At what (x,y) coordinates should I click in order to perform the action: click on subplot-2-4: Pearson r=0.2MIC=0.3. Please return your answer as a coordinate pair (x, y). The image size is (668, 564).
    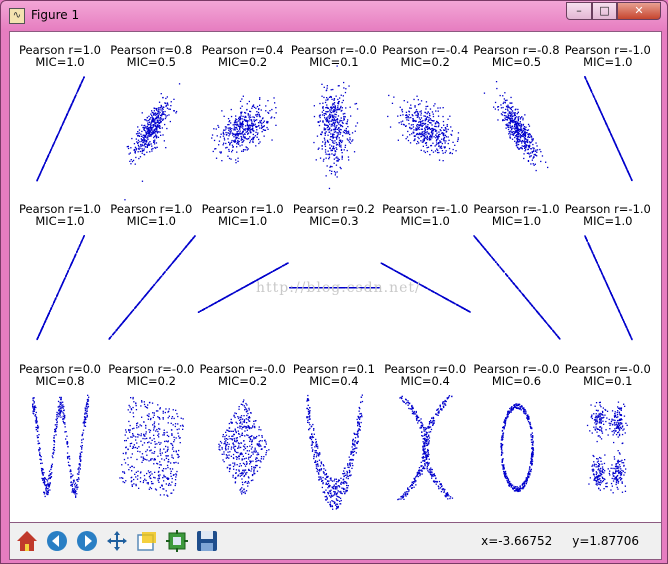
    Looking at the image, I should click on (334, 245).